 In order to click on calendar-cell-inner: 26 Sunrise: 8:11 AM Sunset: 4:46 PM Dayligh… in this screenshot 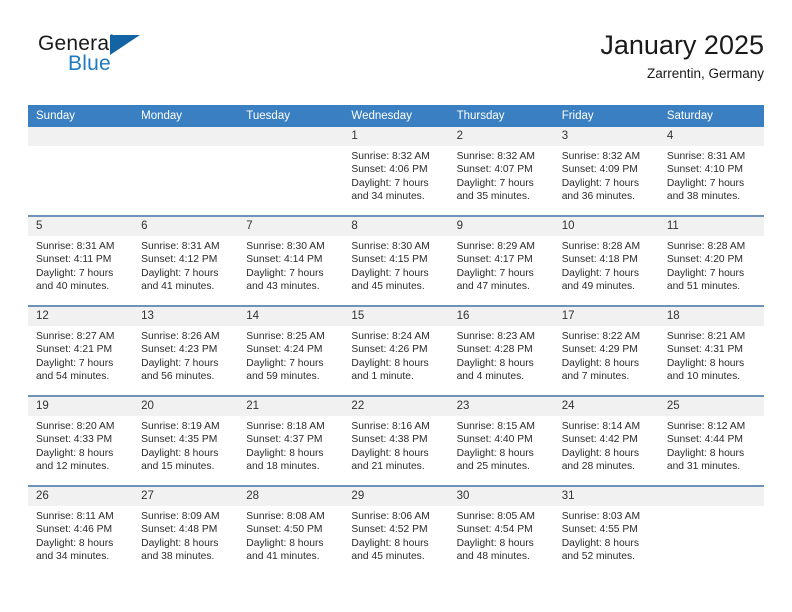, I will do `click(81, 531)`.